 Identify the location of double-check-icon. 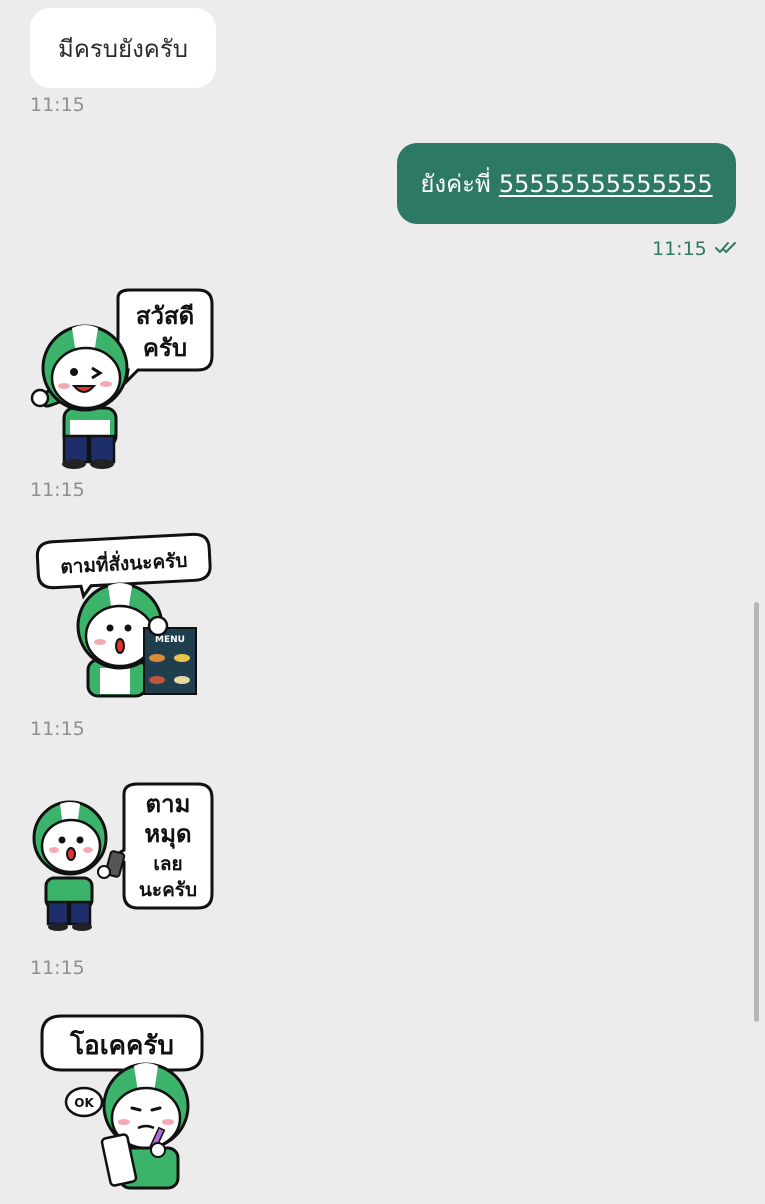
(726, 249).